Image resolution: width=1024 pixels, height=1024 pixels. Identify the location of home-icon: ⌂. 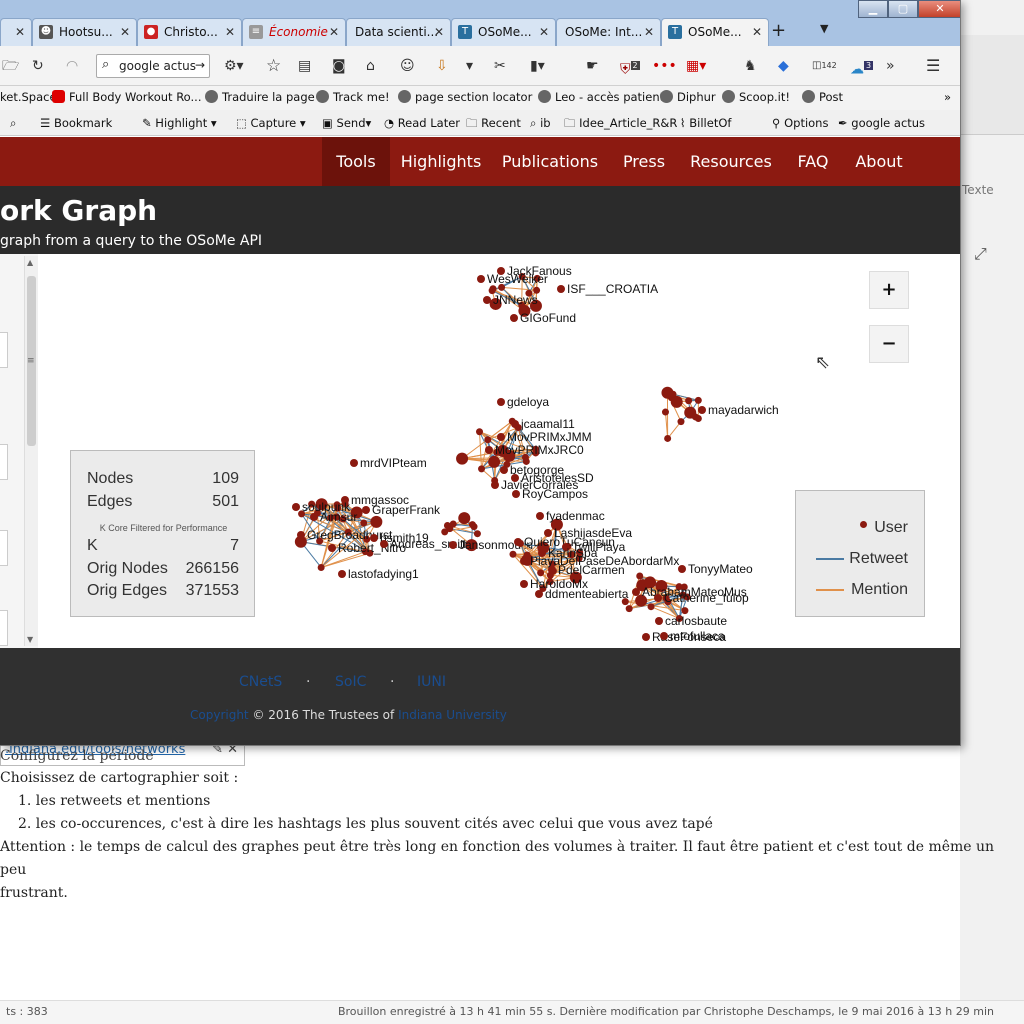
(370, 66).